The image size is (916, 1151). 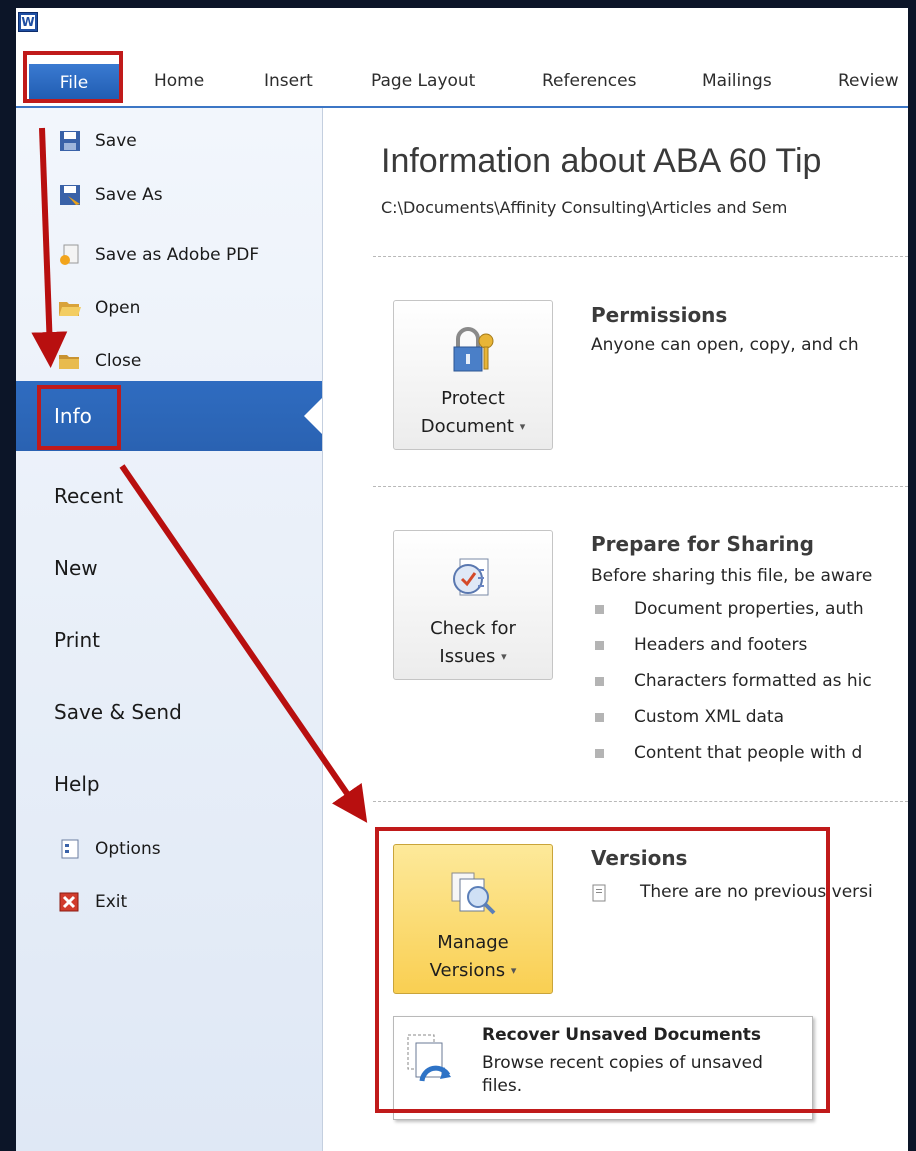 What do you see at coordinates (471, 577) in the screenshot?
I see `document-checklist-icon` at bounding box center [471, 577].